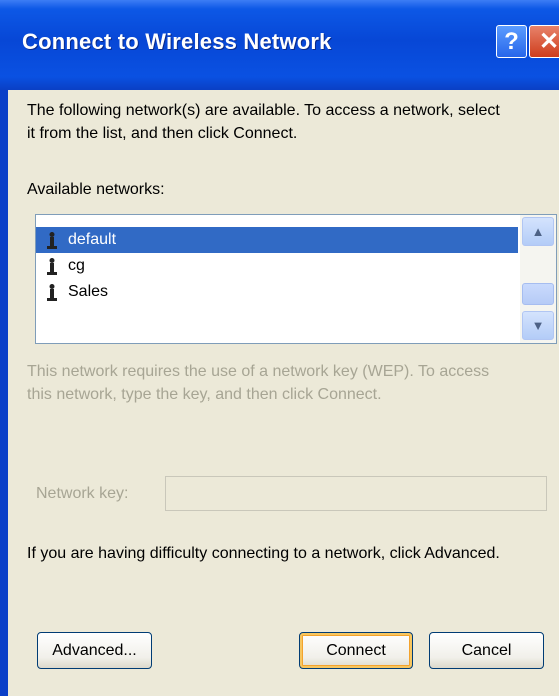 The image size is (559, 696). What do you see at coordinates (88, 291) in the screenshot?
I see `network-name: Sales` at bounding box center [88, 291].